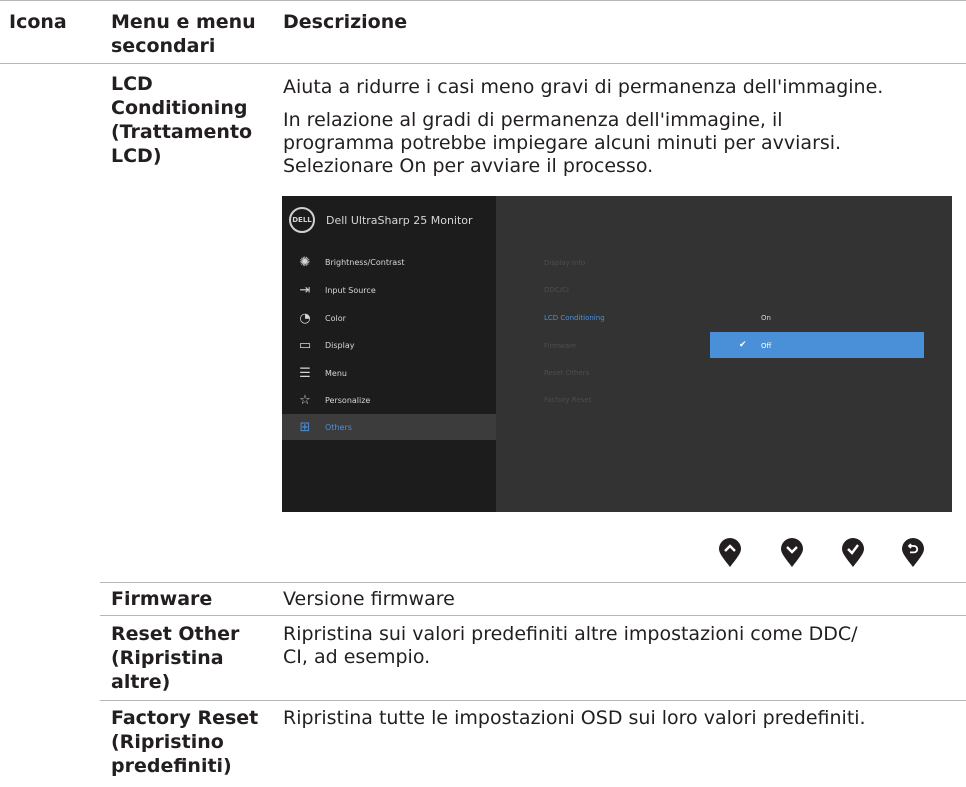 The width and height of the screenshot is (966, 787). What do you see at coordinates (305, 373) in the screenshot?
I see `menu-icon: ☰` at bounding box center [305, 373].